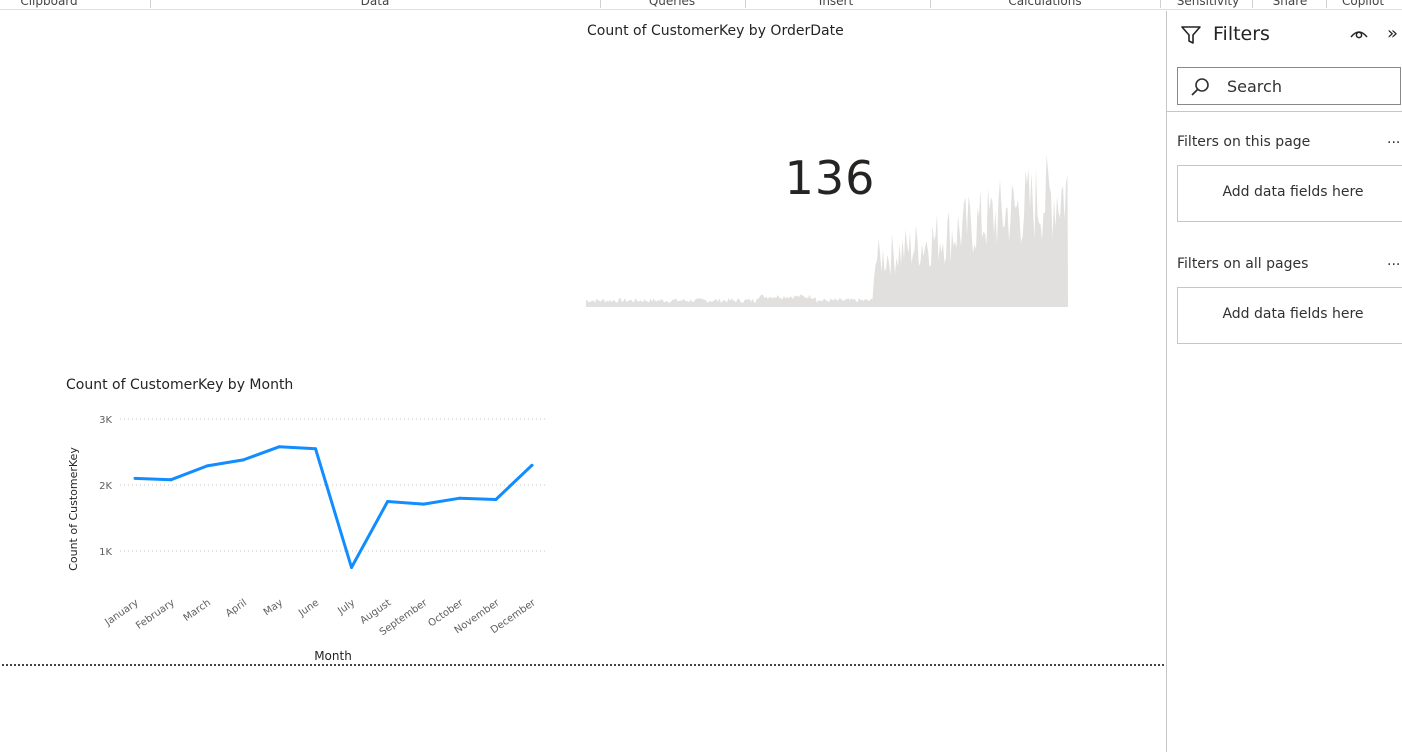 This screenshot has height=752, width=1402. I want to click on filters-title: Filters, so click(1241, 34).